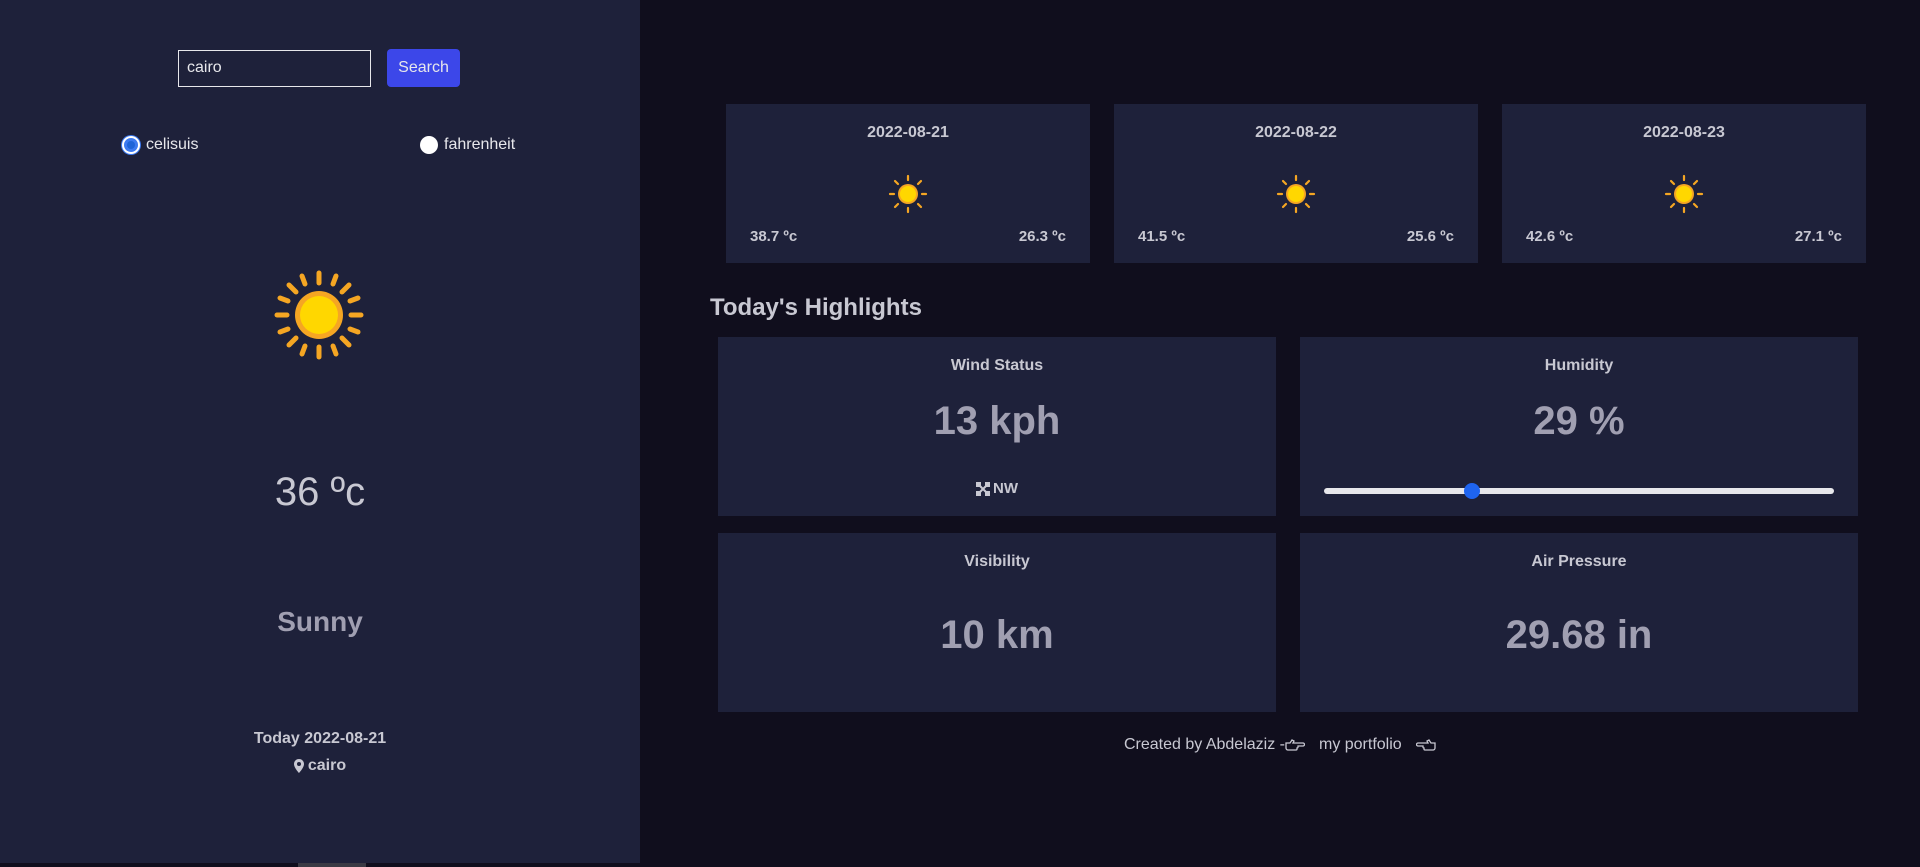 The image size is (1920, 867). I want to click on air-pressure-card: Air Pressure 29.68 in, so click(1579, 622).